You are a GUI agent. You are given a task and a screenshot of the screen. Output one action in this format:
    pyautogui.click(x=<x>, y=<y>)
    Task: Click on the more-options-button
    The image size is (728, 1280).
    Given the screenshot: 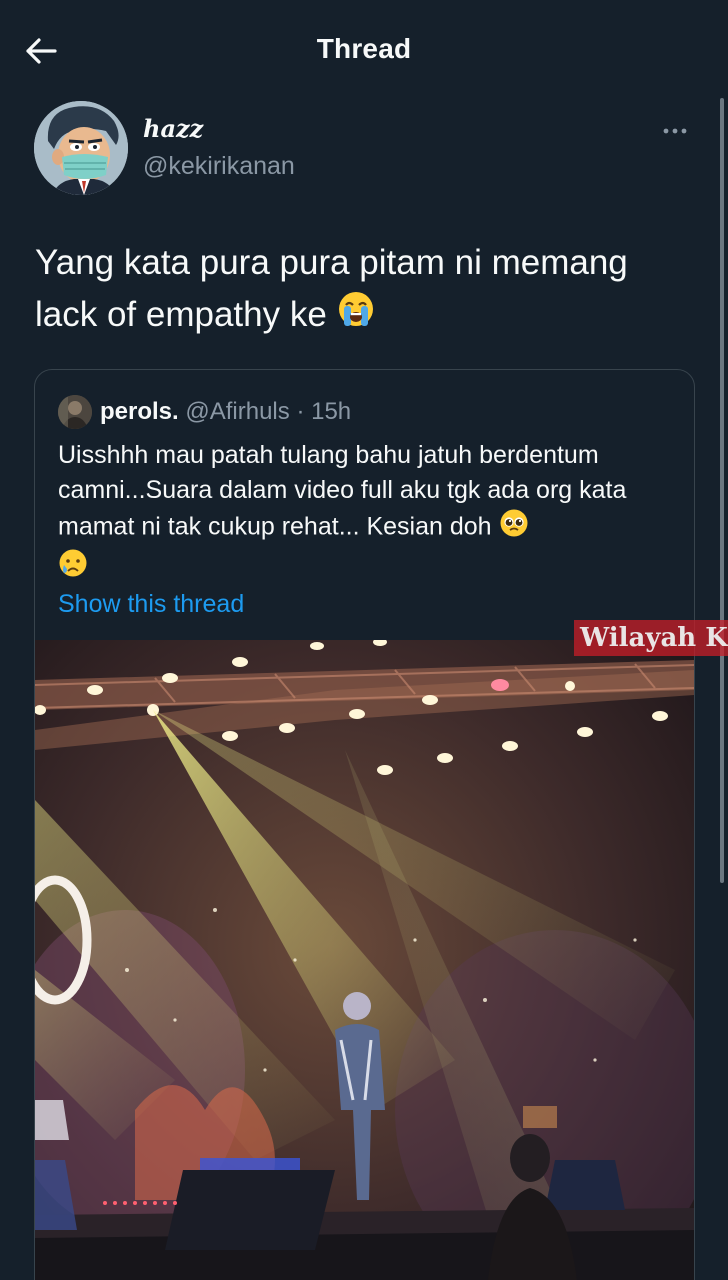 What is the action you would take?
    pyautogui.click(x=675, y=131)
    